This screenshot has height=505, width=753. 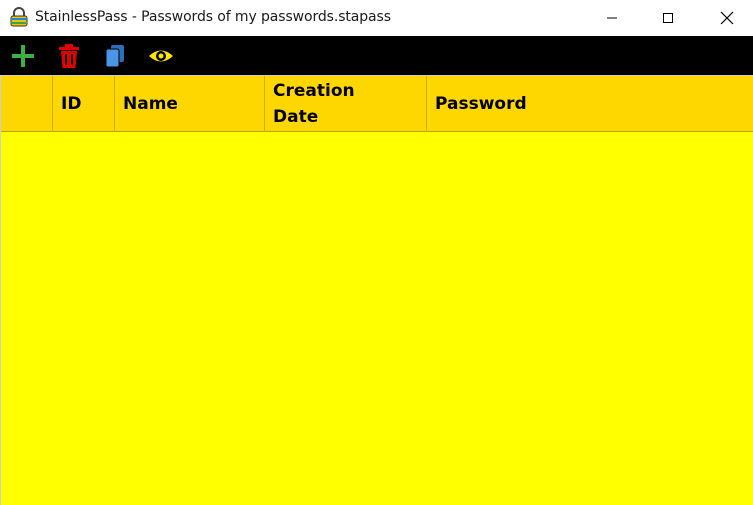 I want to click on column-header-select, so click(x=27, y=104).